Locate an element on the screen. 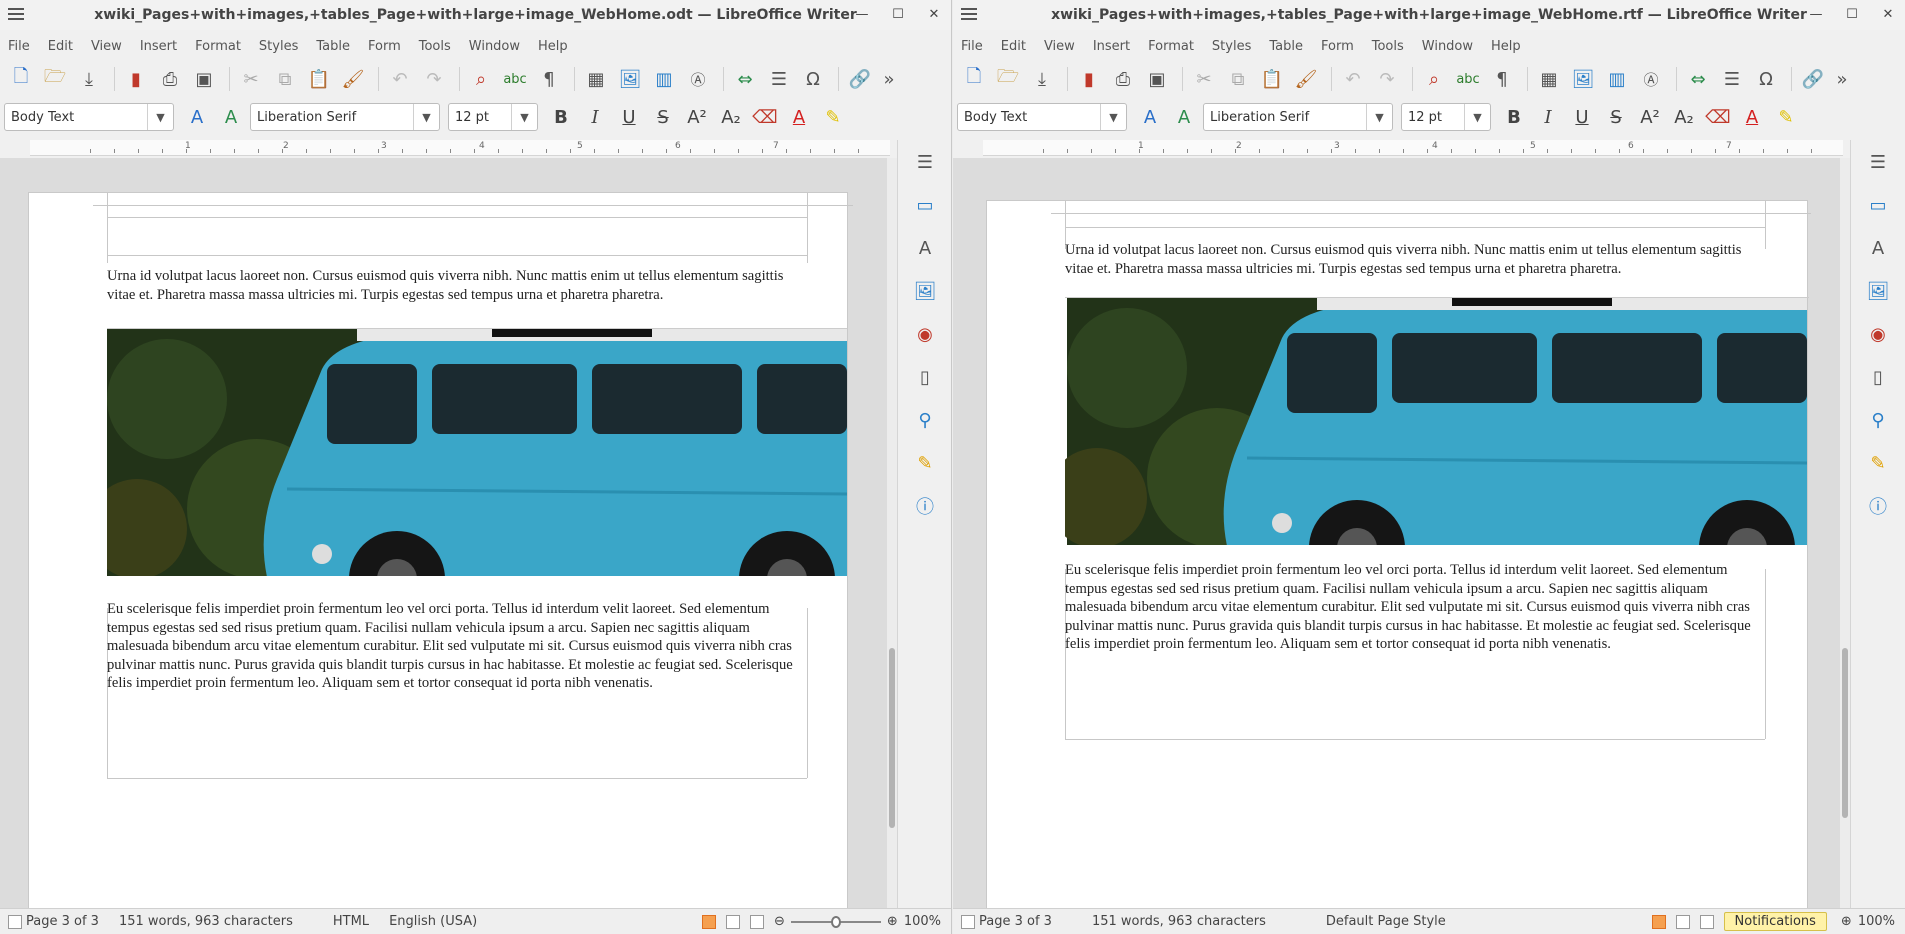 This screenshot has width=1905, height=934. insert-table-icon: ▦ is located at coordinates (596, 79).